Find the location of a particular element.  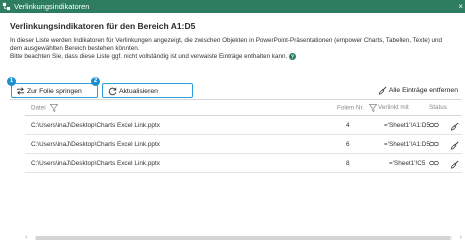

remove-all-label: Alle Einträge entfernen is located at coordinates (423, 90).